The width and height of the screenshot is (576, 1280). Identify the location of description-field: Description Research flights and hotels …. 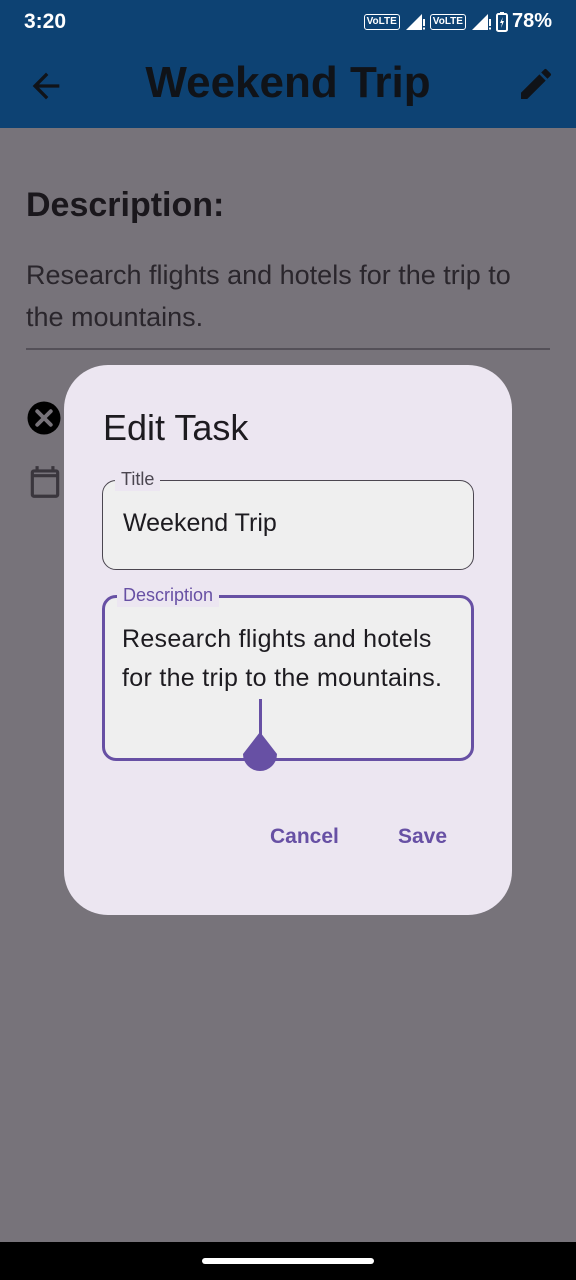
(288, 677).